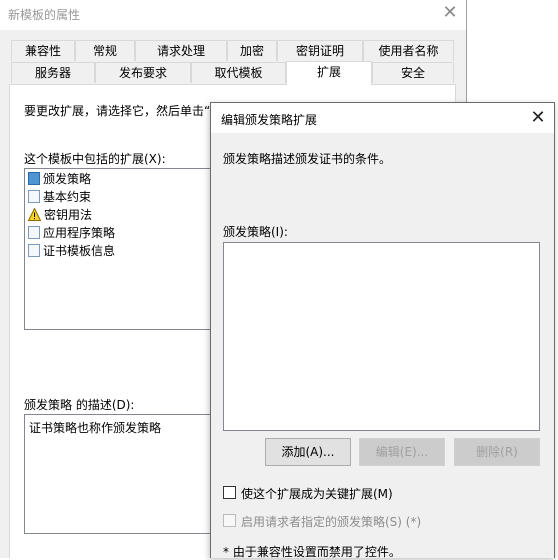  What do you see at coordinates (95, 159) in the screenshot?
I see `extensions-list-label: 这个模板中包括的扩展(X):` at bounding box center [95, 159].